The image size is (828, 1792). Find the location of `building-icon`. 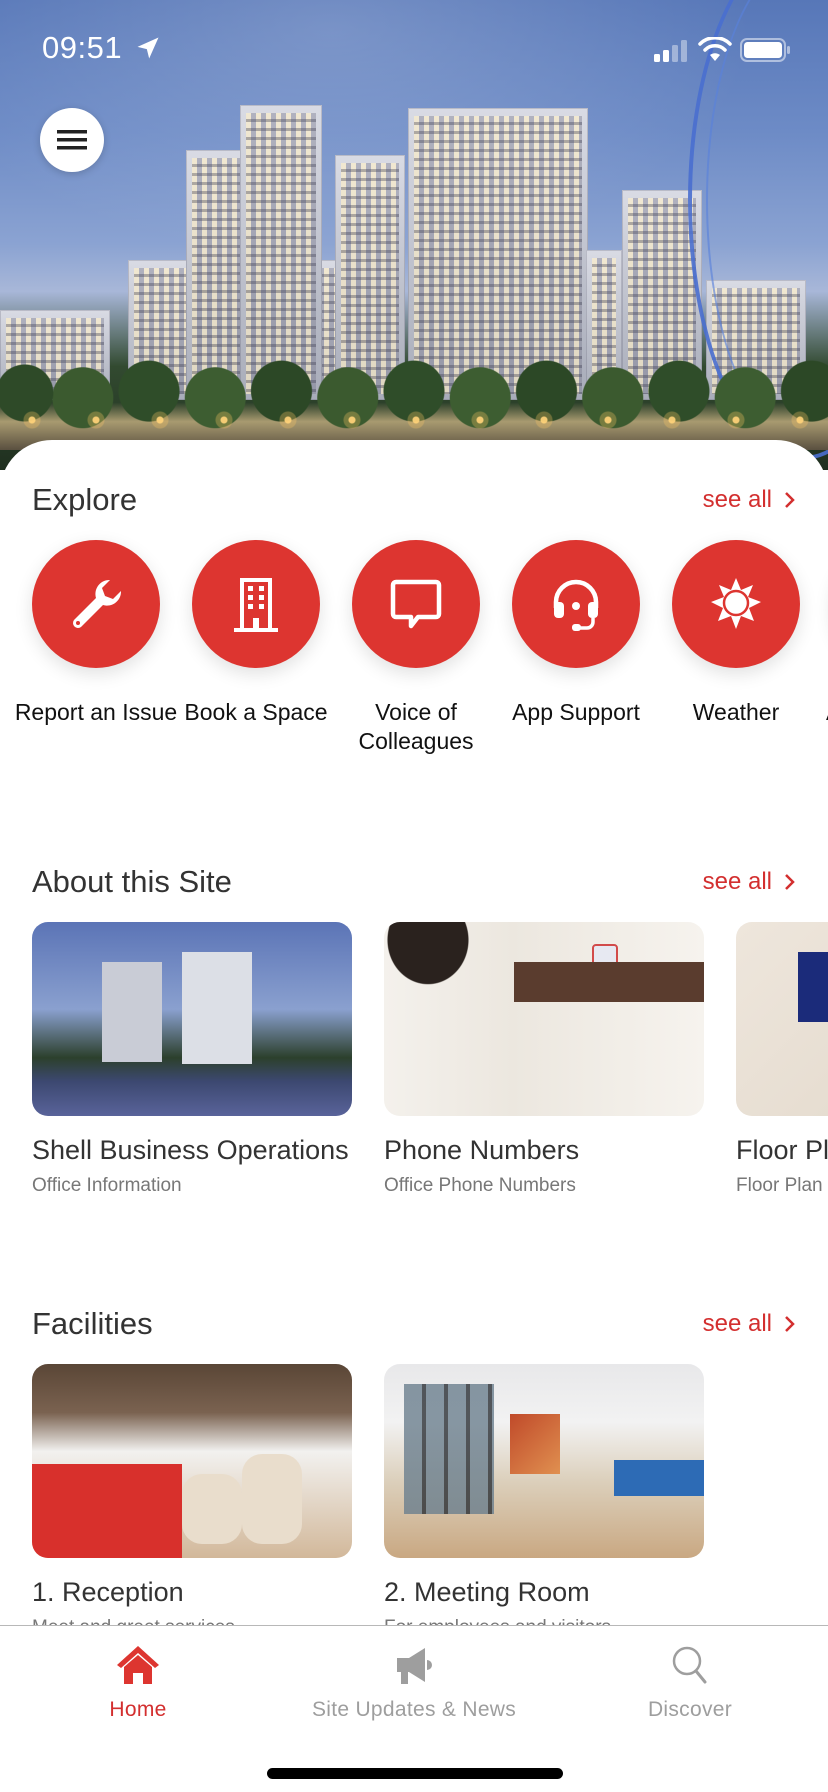

building-icon is located at coordinates (256, 605).